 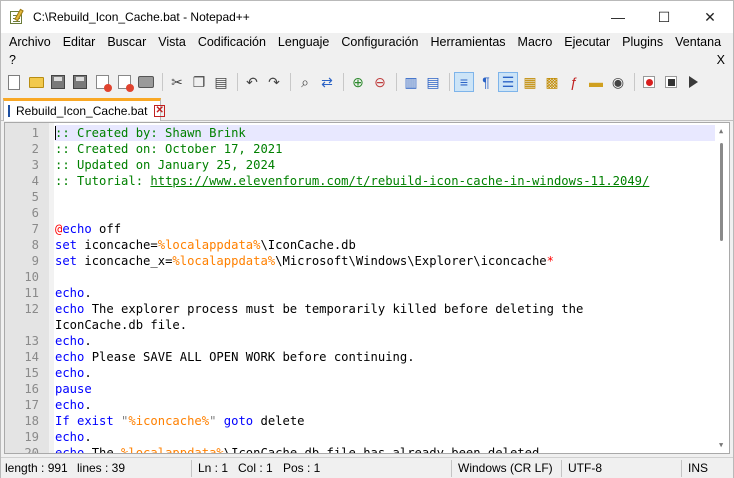 What do you see at coordinates (305, 82) in the screenshot?
I see `find-button: ⌕` at bounding box center [305, 82].